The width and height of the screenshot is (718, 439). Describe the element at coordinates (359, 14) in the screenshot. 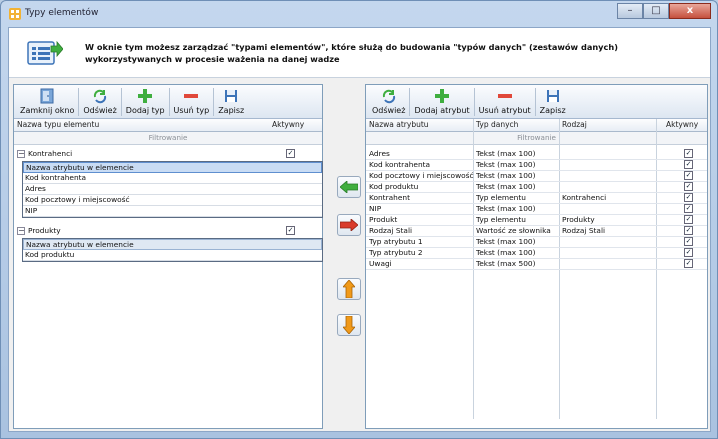

I see `title-bar: Typy elementów – □ x` at that location.